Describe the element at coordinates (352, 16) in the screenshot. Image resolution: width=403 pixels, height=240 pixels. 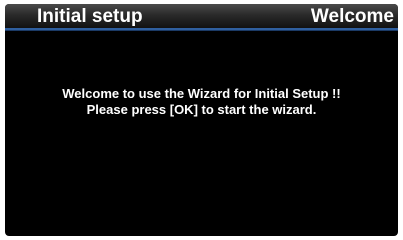
I see `page-name: Welcome` at that location.